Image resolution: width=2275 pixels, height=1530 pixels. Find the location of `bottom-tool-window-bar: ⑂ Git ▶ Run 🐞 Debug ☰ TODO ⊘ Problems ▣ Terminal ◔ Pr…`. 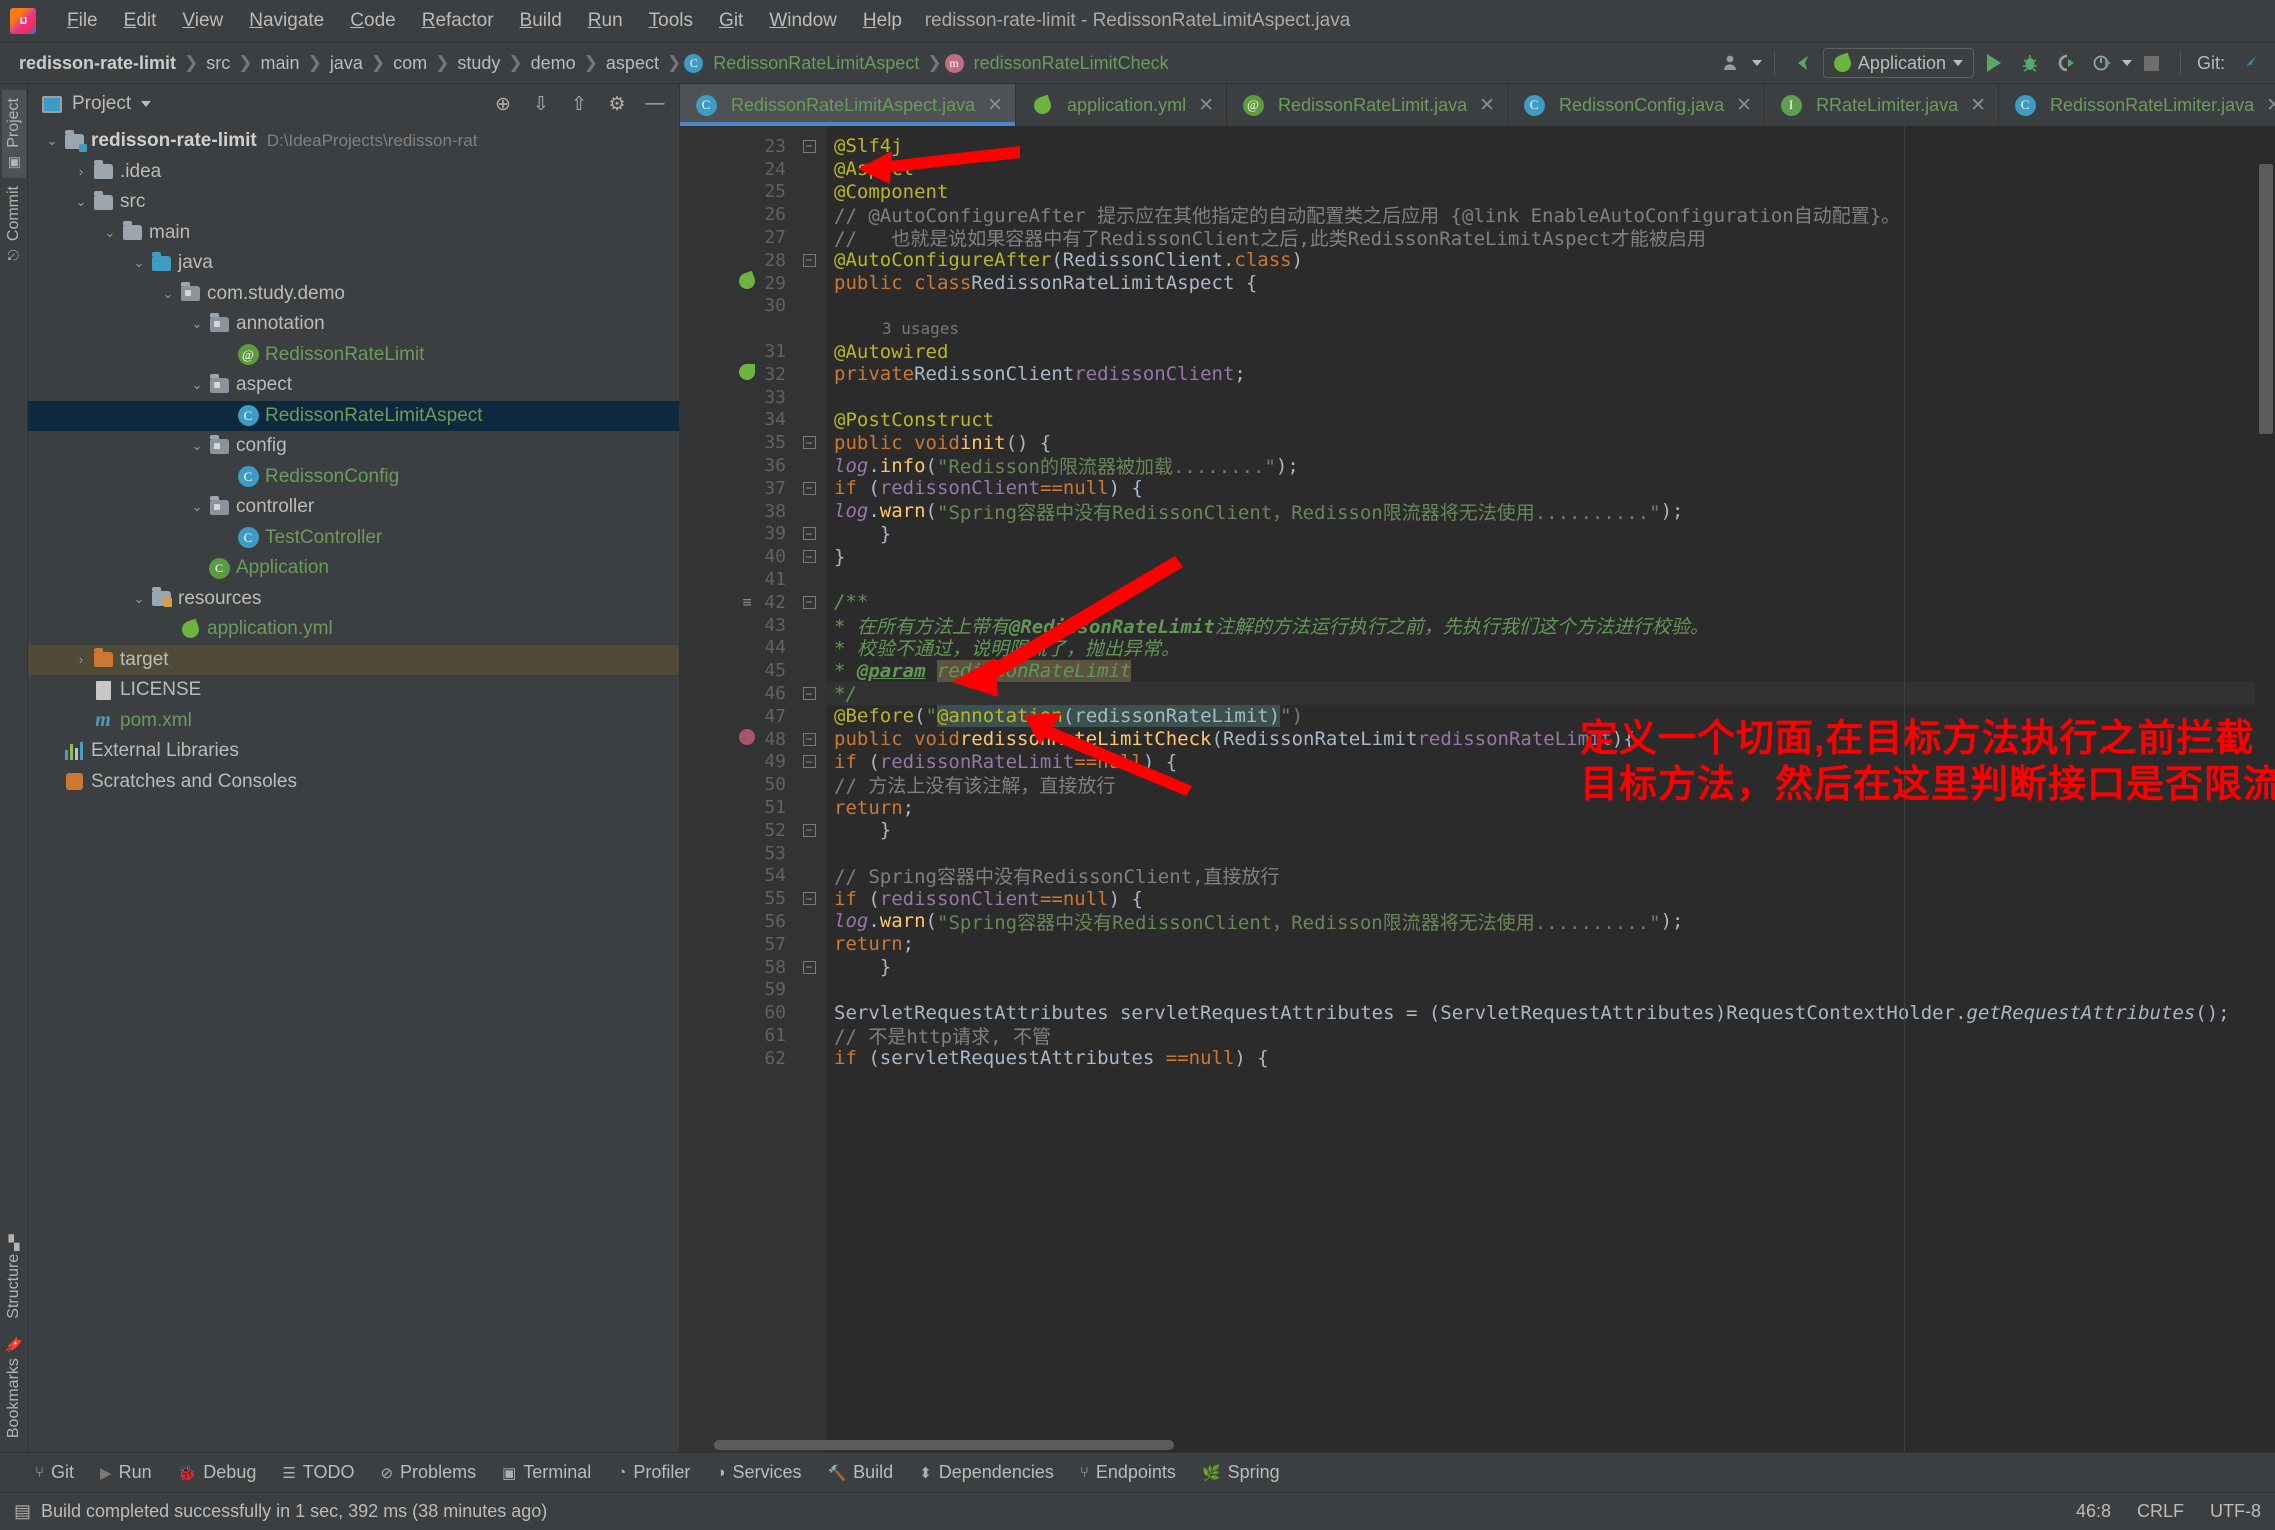

bottom-tool-window-bar: ⑂ Git ▶ Run 🐞 Debug ☰ TODO ⊘ Problems ▣ Terminal ◔ Pr… is located at coordinates (1137, 1472).